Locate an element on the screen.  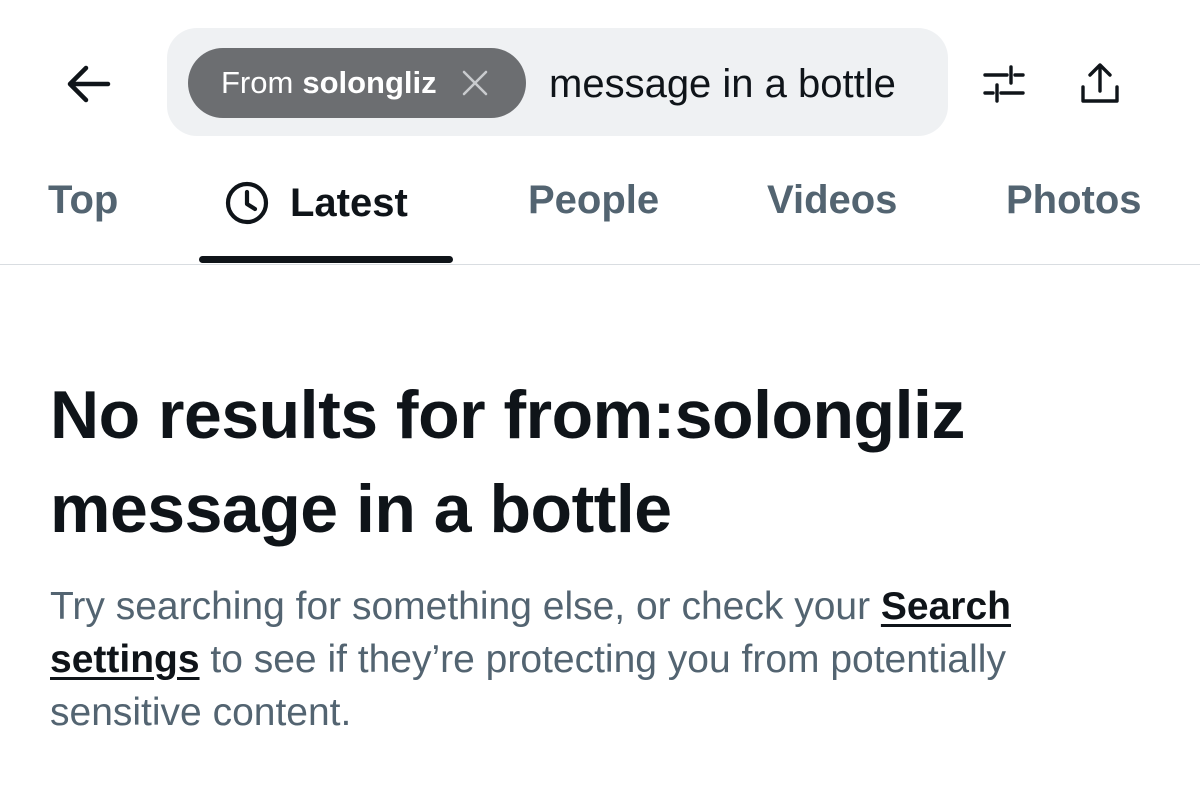
active-tab-indicator is located at coordinates (326, 259).